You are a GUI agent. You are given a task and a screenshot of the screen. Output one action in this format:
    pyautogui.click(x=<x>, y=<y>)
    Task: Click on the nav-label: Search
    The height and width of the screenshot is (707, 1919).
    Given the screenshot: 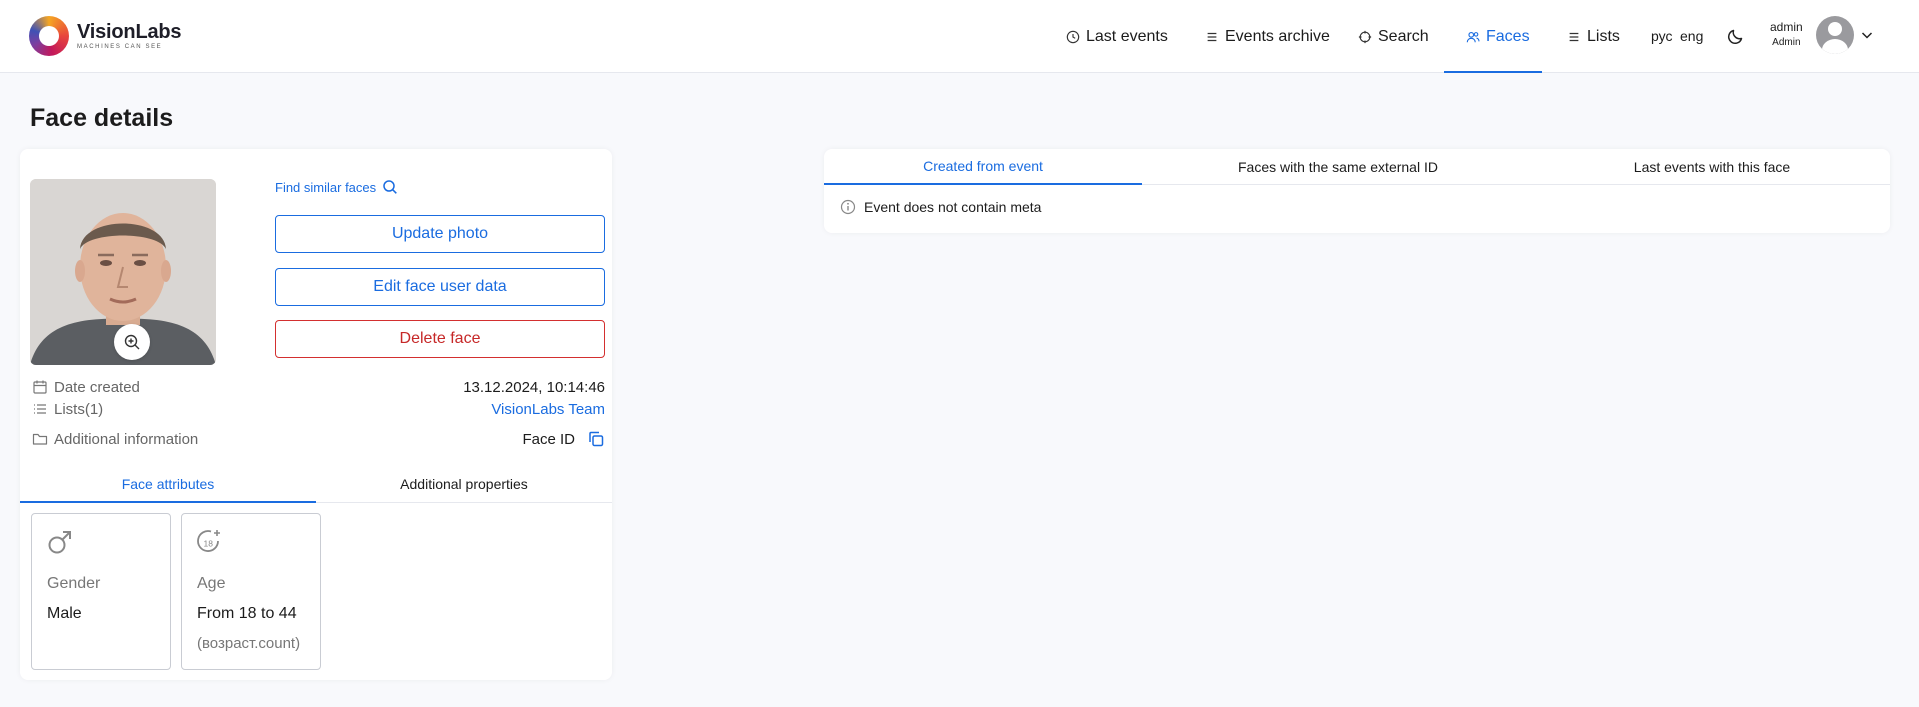 What is the action you would take?
    pyautogui.click(x=1403, y=36)
    